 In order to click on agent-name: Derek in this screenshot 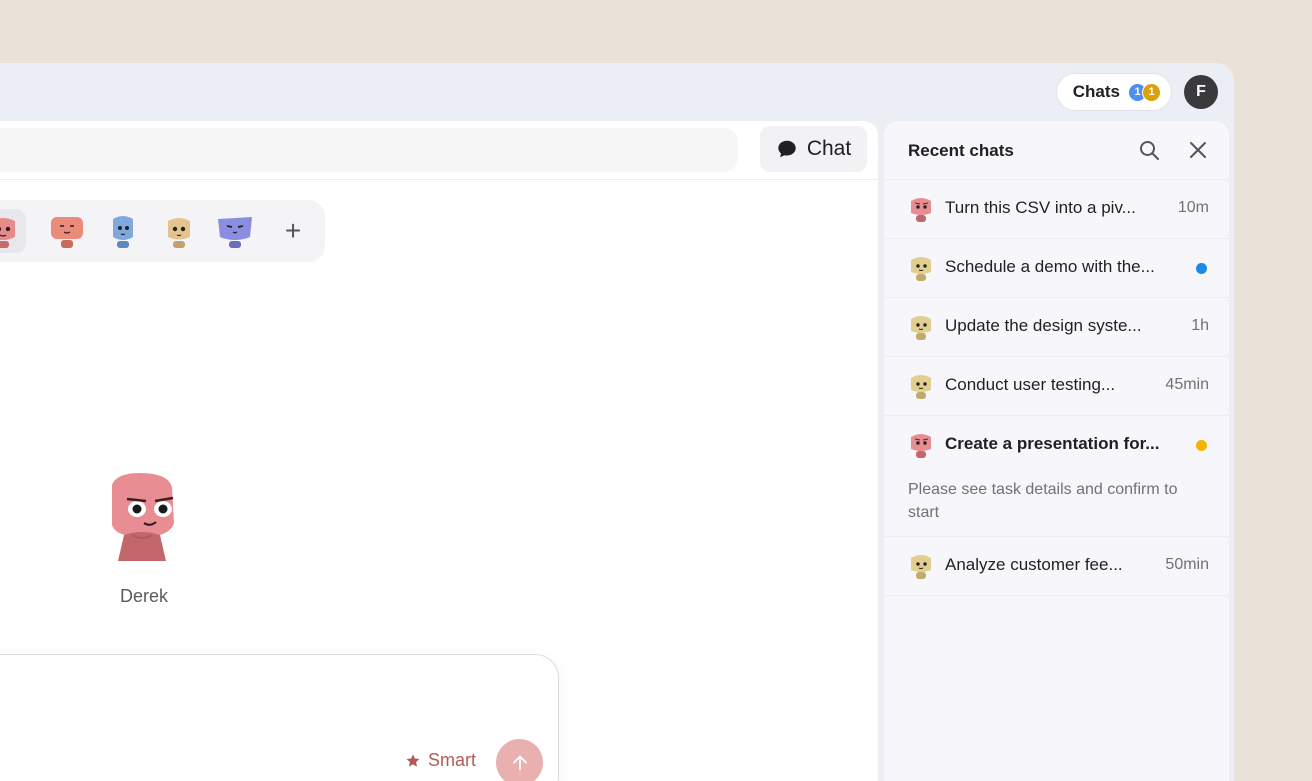, I will do `click(143, 596)`.